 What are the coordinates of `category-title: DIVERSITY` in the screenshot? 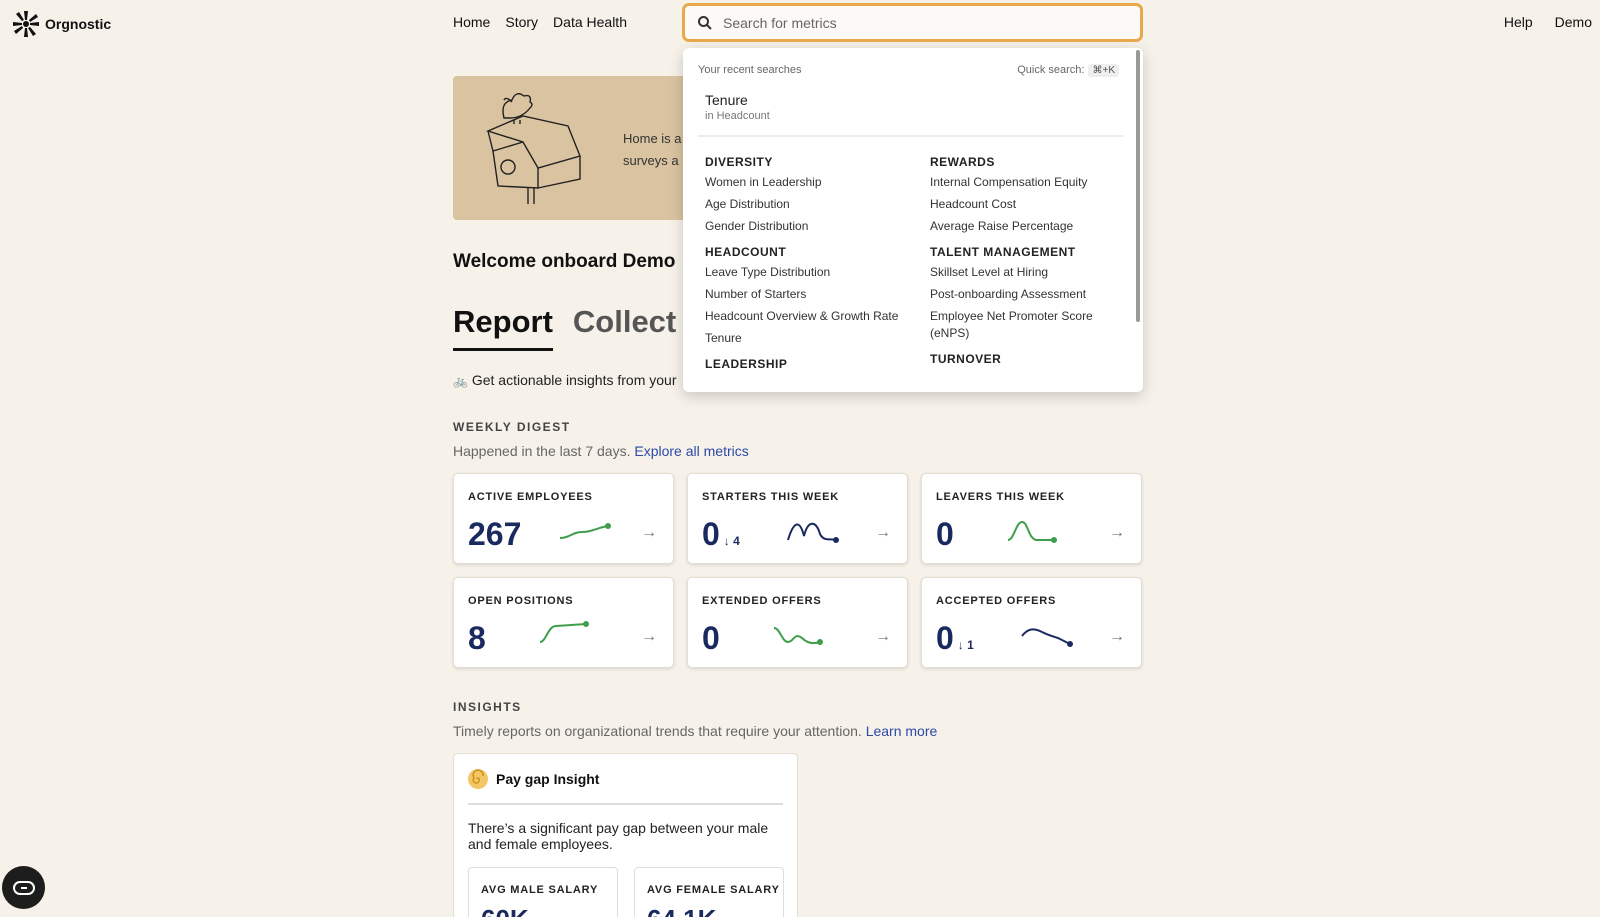 It's located at (739, 162).